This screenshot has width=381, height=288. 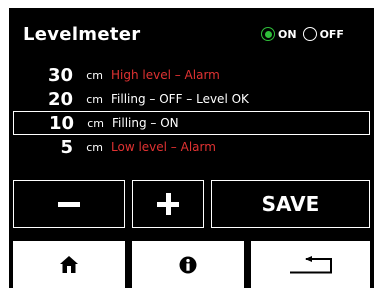 What do you see at coordinates (145, 123) in the screenshot?
I see `level-description: Filling – ON` at bounding box center [145, 123].